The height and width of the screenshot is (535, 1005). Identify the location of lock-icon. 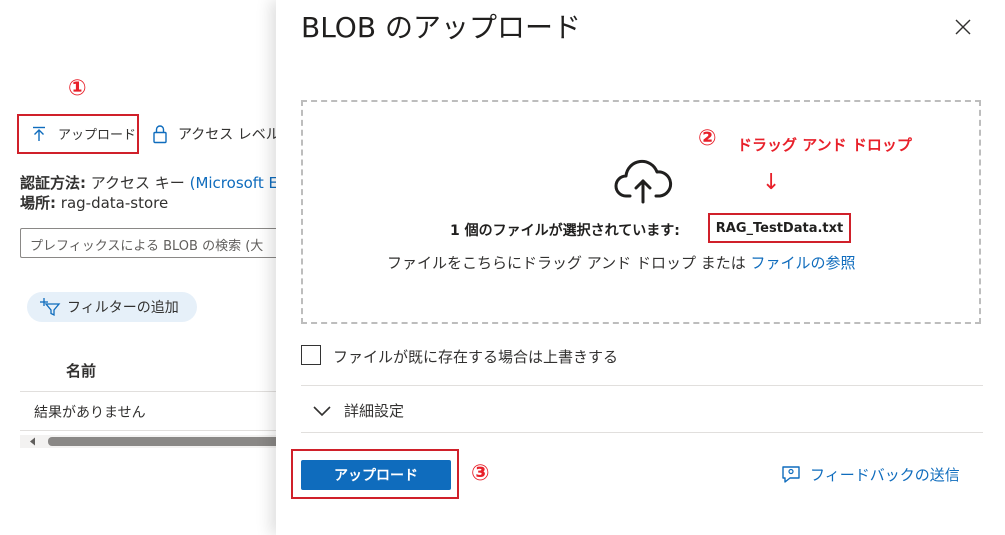
(160, 134).